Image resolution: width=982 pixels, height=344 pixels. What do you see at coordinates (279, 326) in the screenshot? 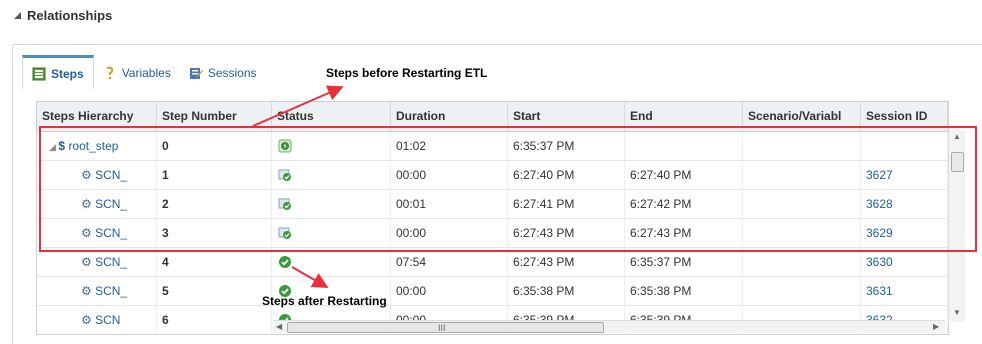
I see `scroll-left-icon: ◀` at bounding box center [279, 326].